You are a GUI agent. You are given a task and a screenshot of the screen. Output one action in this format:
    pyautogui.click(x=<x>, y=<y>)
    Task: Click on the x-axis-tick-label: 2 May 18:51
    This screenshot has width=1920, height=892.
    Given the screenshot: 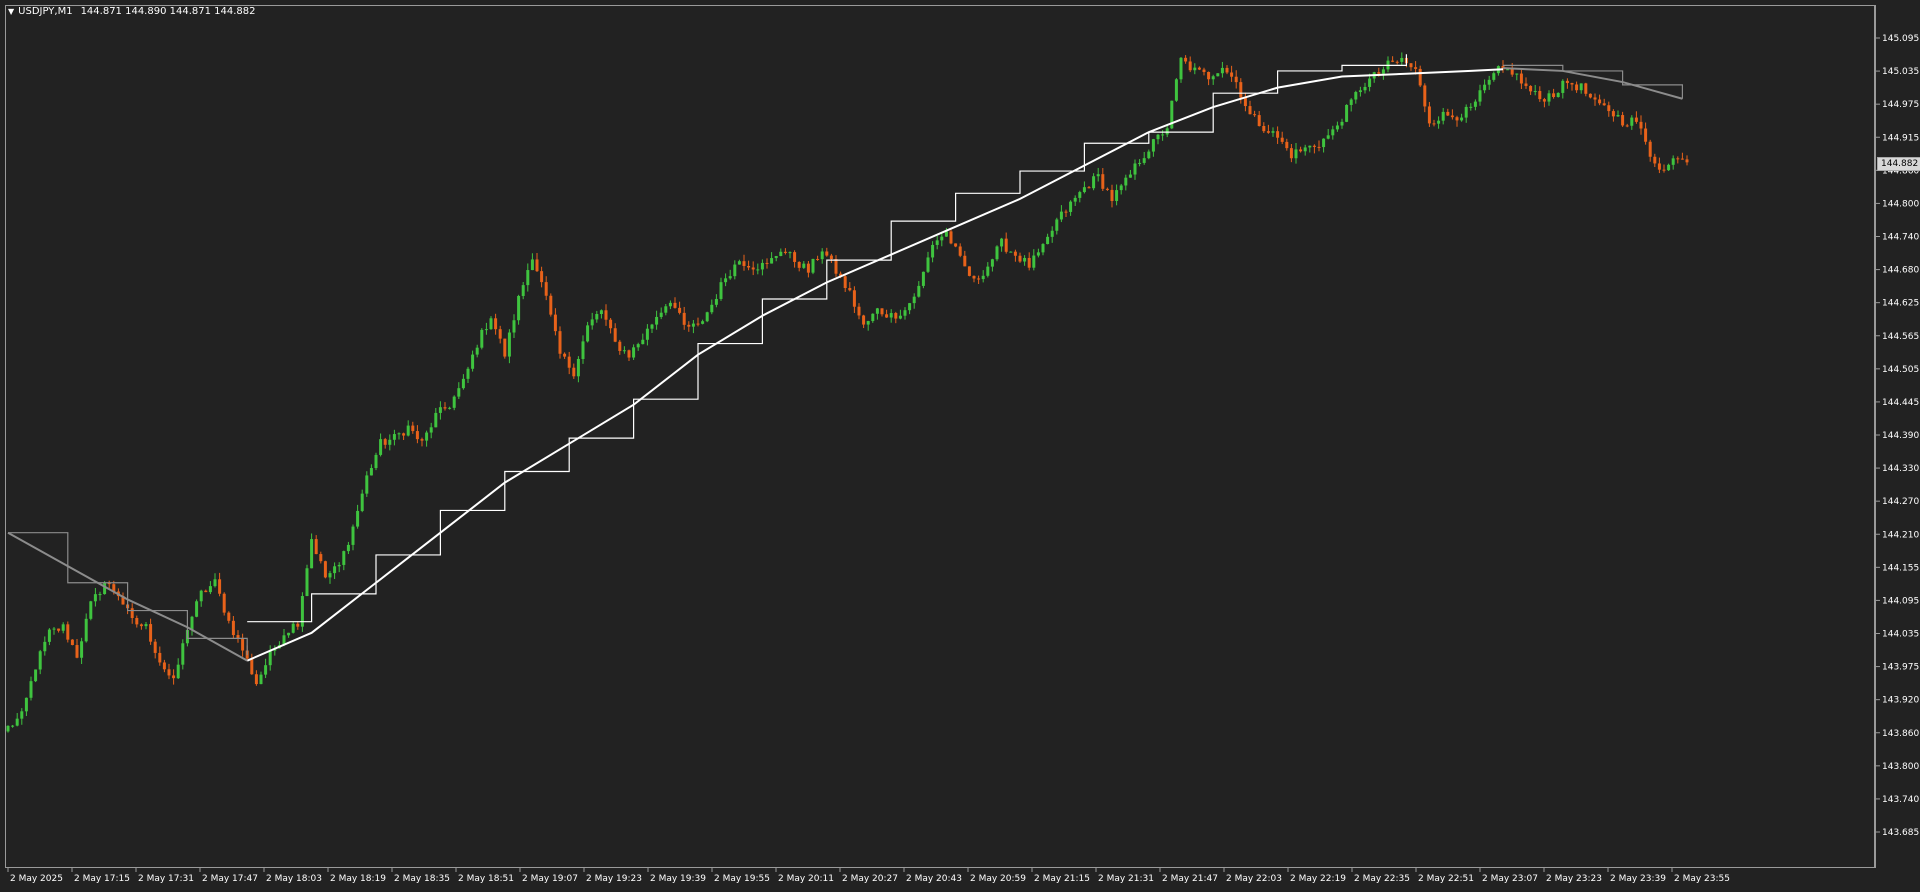 What is the action you would take?
    pyautogui.click(x=486, y=879)
    